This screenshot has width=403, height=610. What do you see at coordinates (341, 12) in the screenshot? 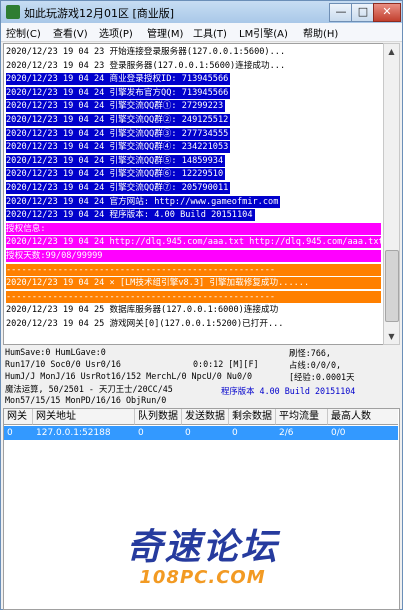
I see `minimize-button: —` at bounding box center [341, 12].